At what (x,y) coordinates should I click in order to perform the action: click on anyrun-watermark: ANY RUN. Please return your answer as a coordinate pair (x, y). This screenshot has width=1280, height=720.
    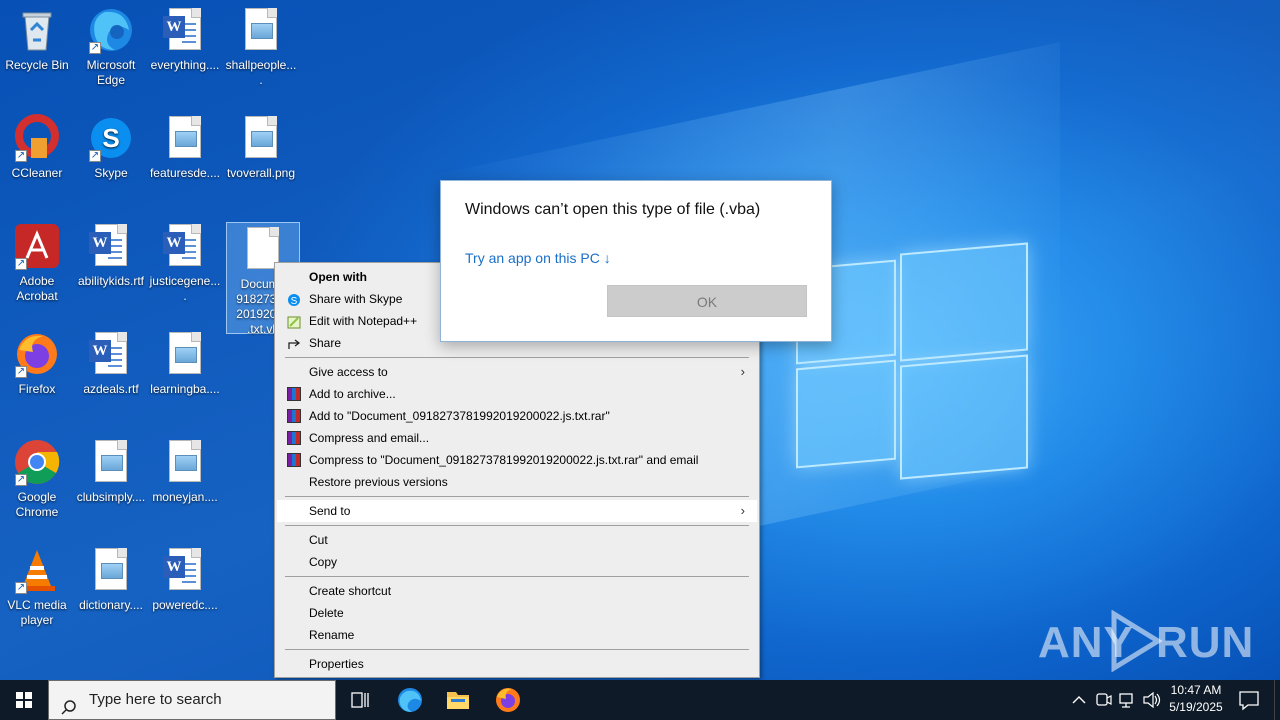
    Looking at the image, I should click on (1145, 641).